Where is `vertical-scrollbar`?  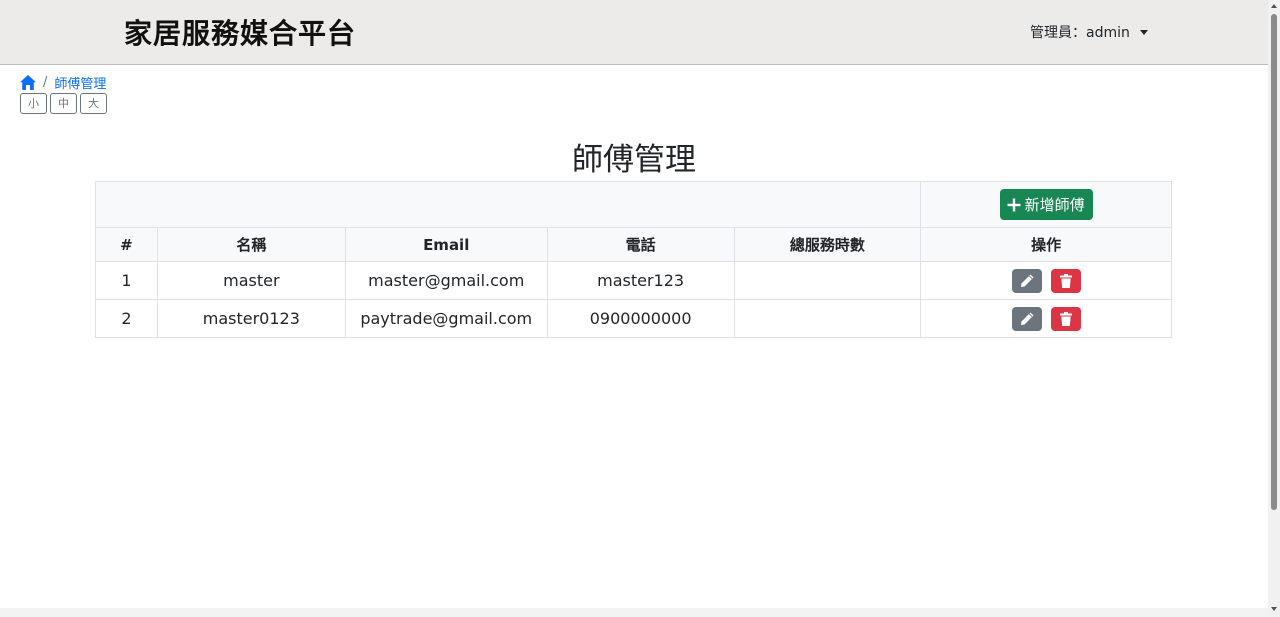
vertical-scrollbar is located at coordinates (1274, 308).